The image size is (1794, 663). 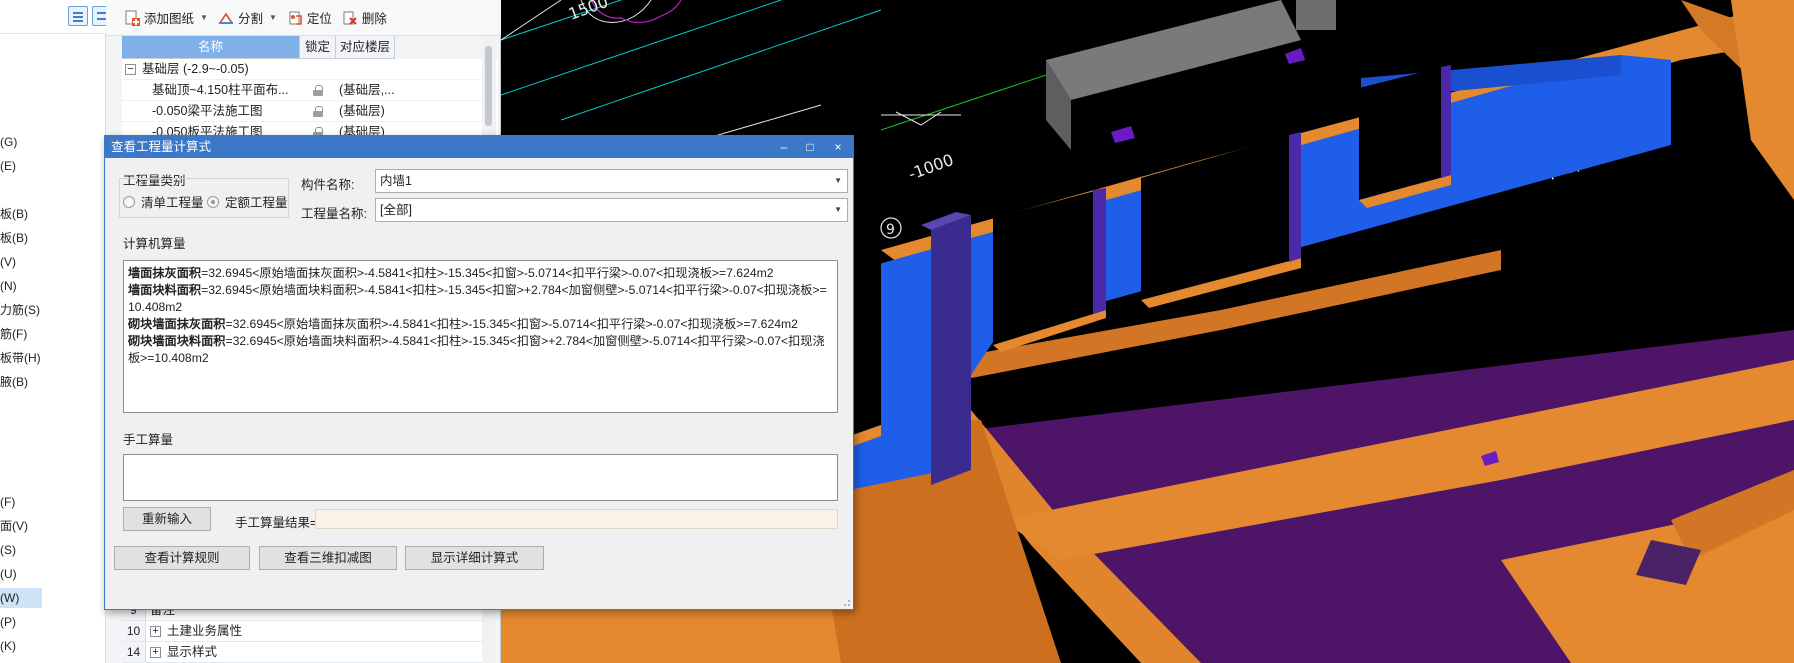 I want to click on view-3d-deduction-button: 查看三维扣减图, so click(x=328, y=558).